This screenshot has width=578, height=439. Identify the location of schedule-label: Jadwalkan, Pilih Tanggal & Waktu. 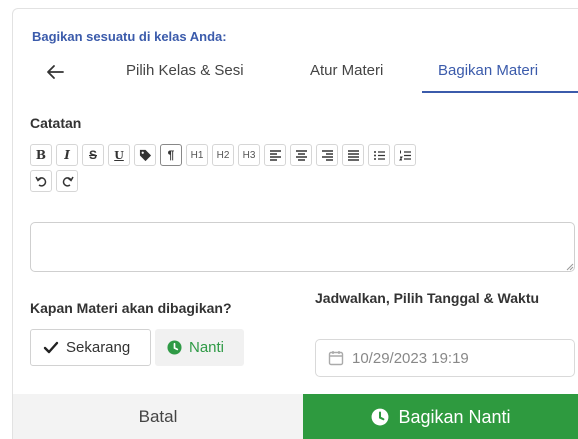
(427, 298).